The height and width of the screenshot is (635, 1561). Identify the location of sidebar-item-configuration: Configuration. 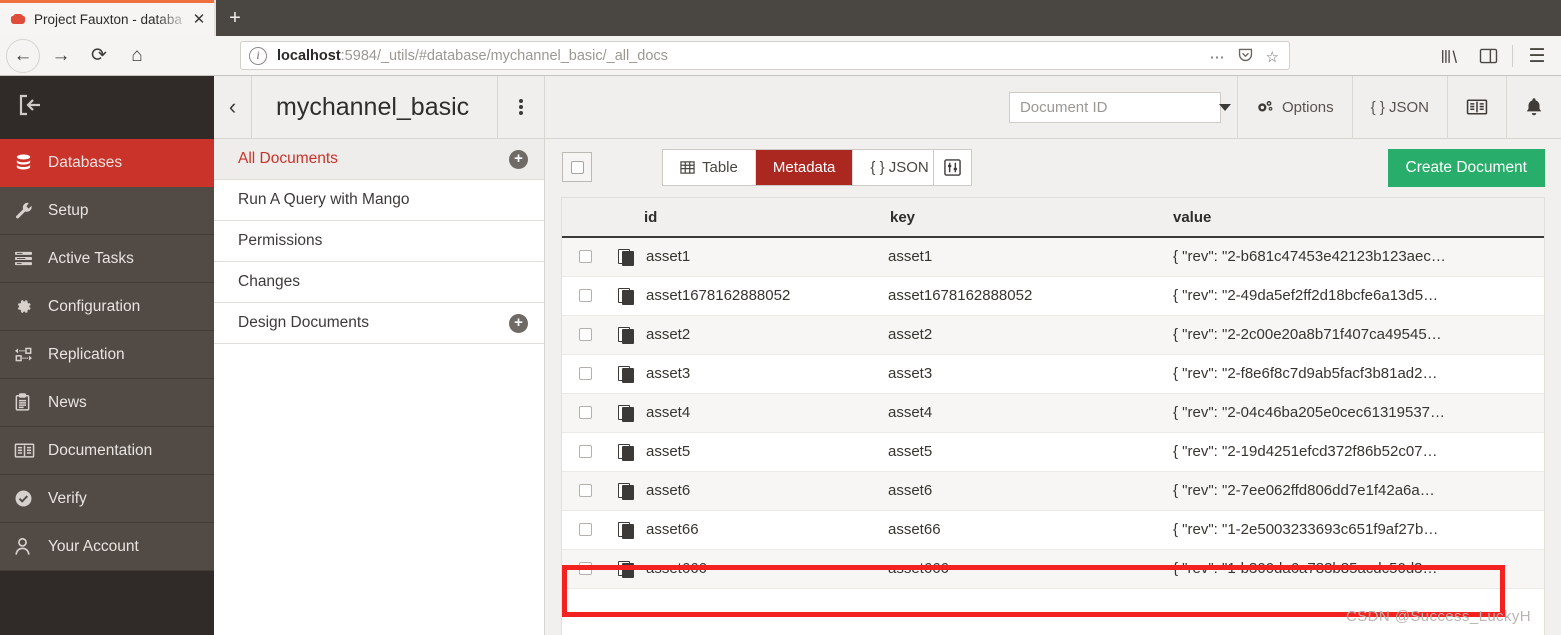
(107, 307).